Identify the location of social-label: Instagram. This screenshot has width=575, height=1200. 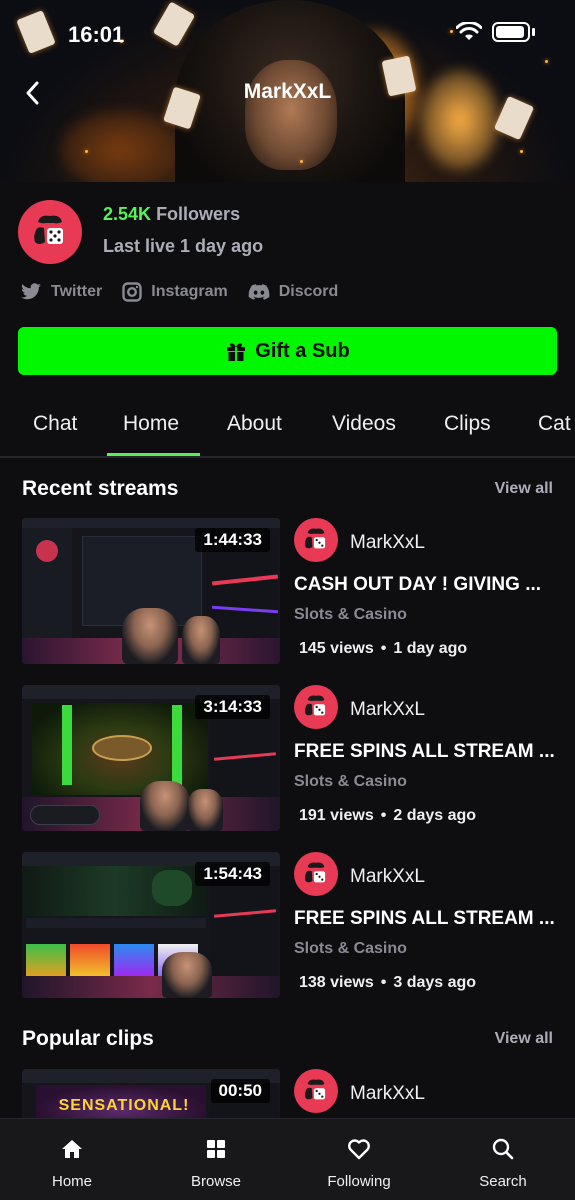
(189, 291).